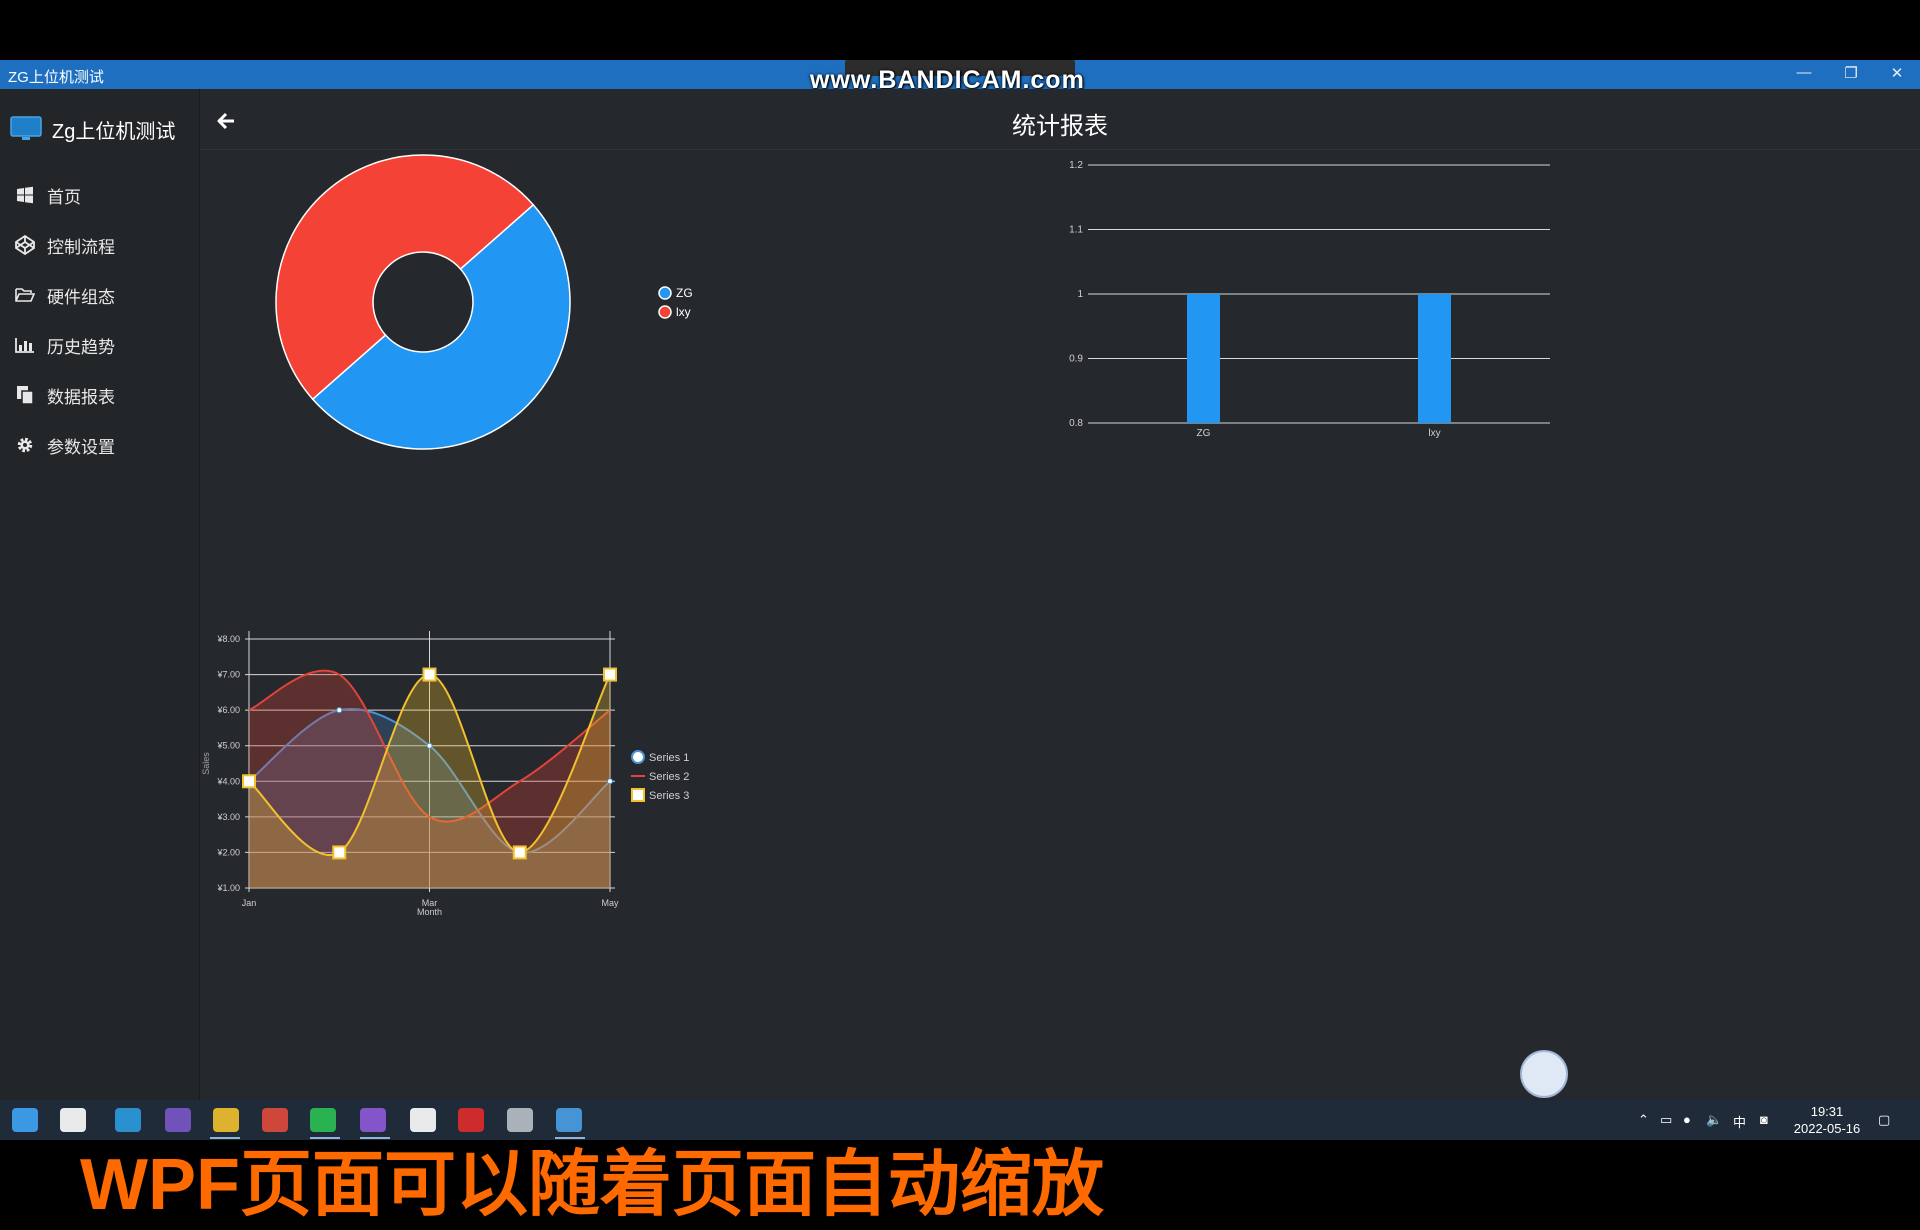  What do you see at coordinates (73, 1120) in the screenshot?
I see `widgets-icon` at bounding box center [73, 1120].